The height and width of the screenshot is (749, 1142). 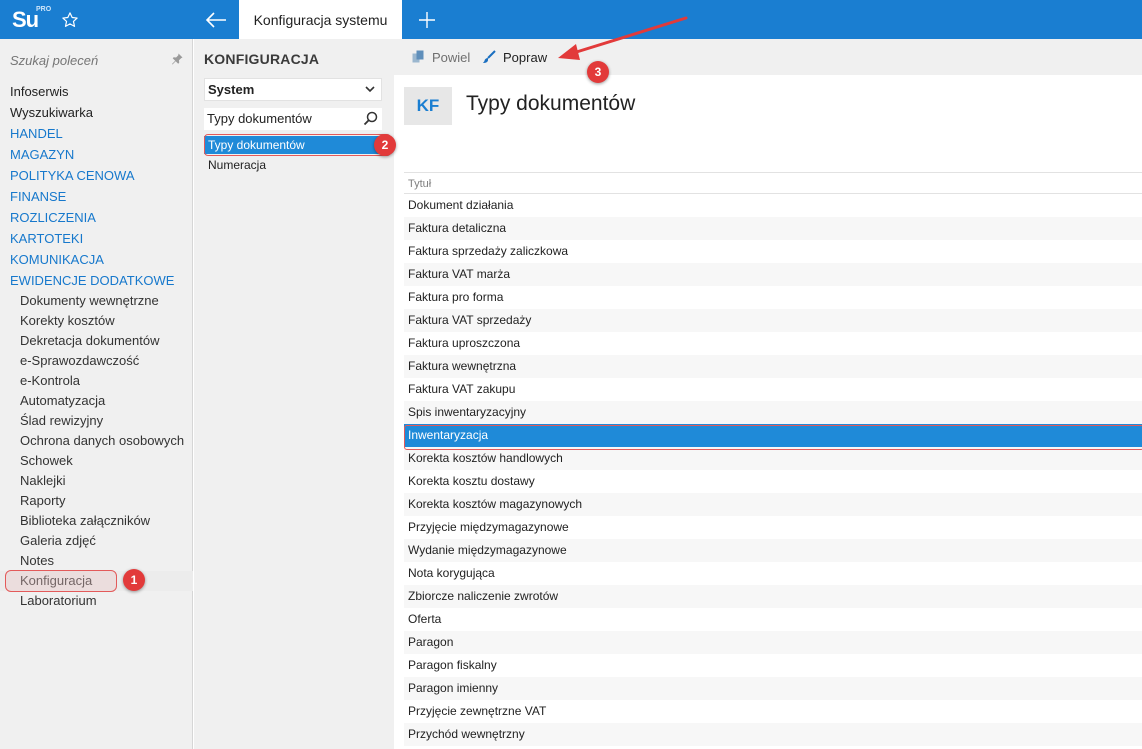 I want to click on nav-item-infoserwis: Infoserwis, so click(x=96, y=91).